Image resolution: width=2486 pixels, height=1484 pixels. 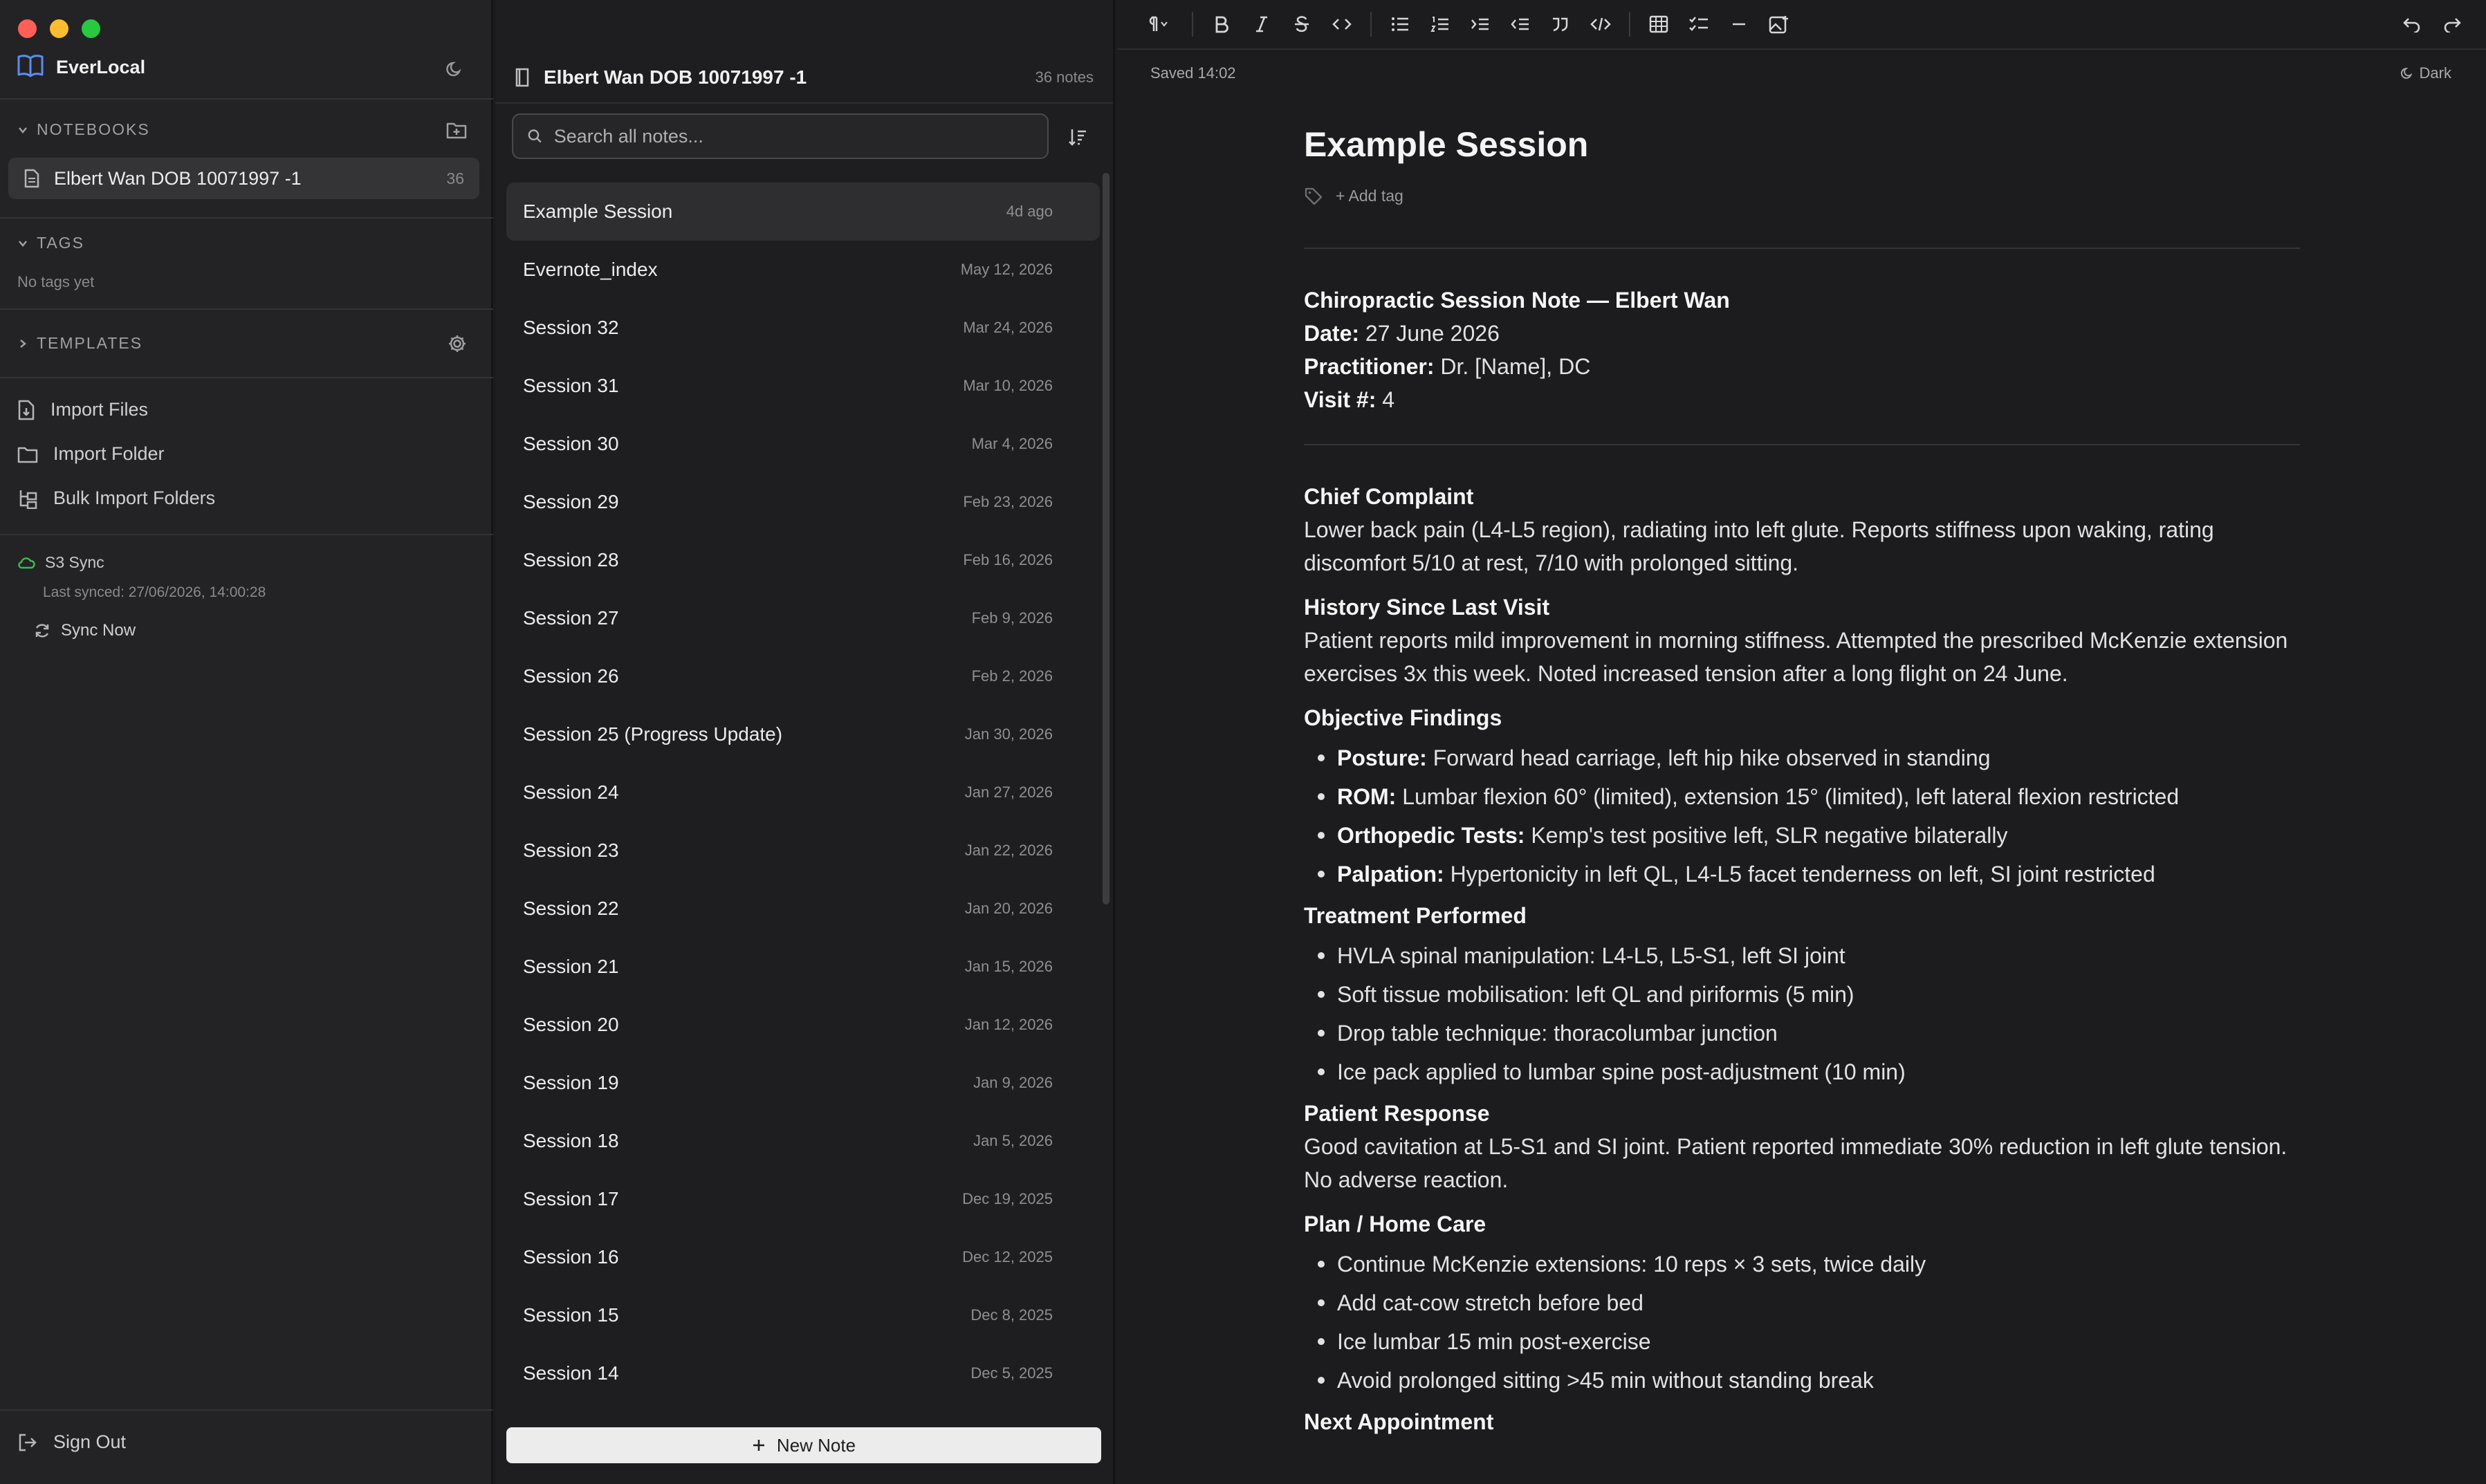 I want to click on note-list-item: Session 19 Jan 9, 2026, so click(x=803, y=1083).